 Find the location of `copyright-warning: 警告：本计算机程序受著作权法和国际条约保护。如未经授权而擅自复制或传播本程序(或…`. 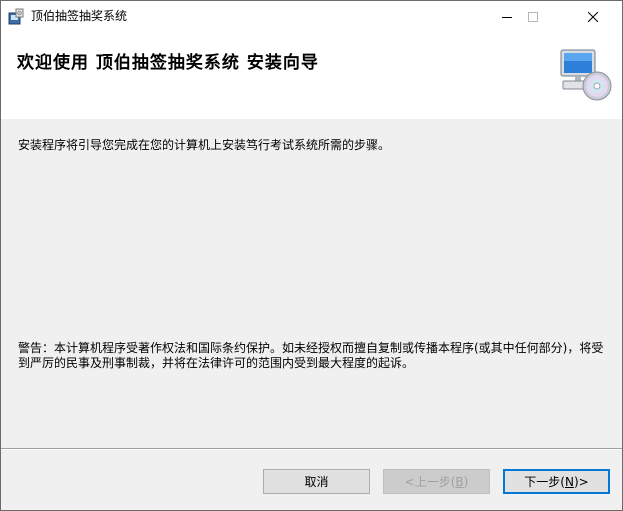

copyright-warning: 警告：本计算机程序受著作权法和国际条约保护。如未经授权而擅自复制或传播本程序(或… is located at coordinates (311, 355).